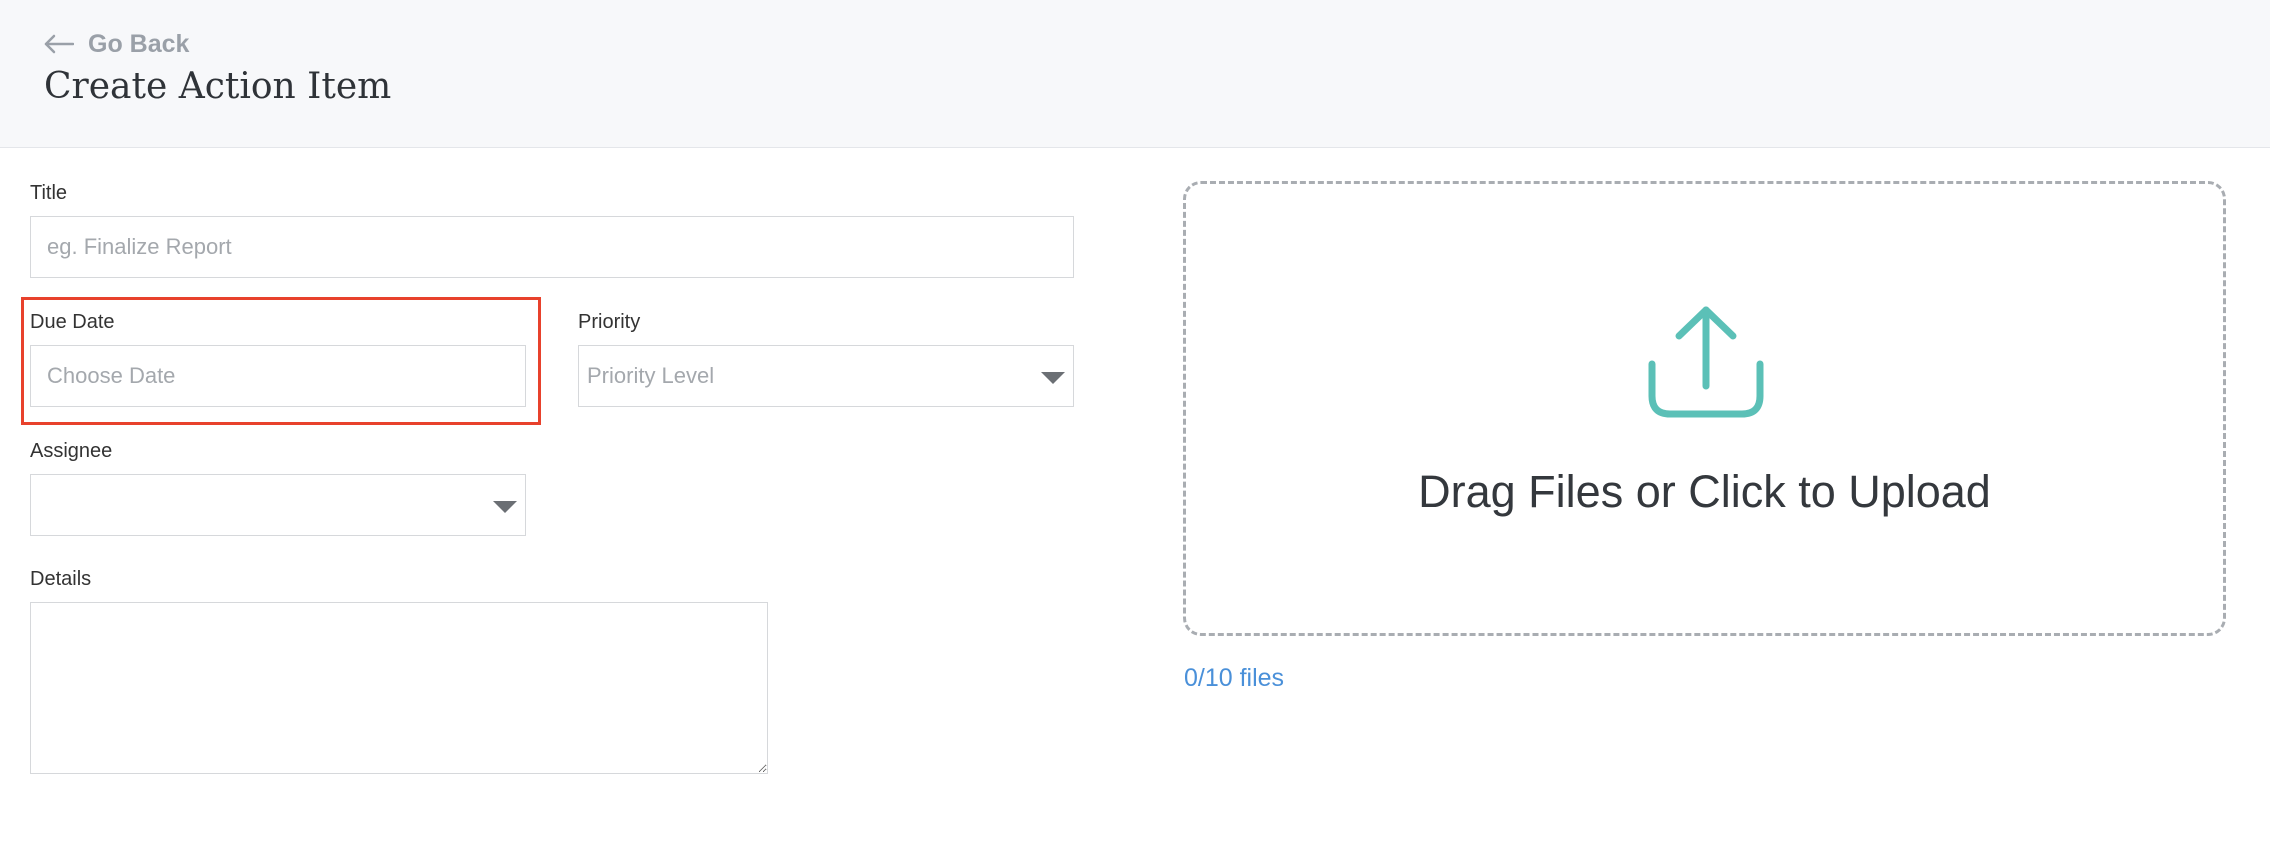 This screenshot has height=848, width=2270. Describe the element at coordinates (1706, 362) in the screenshot. I see `upload-icon` at that location.